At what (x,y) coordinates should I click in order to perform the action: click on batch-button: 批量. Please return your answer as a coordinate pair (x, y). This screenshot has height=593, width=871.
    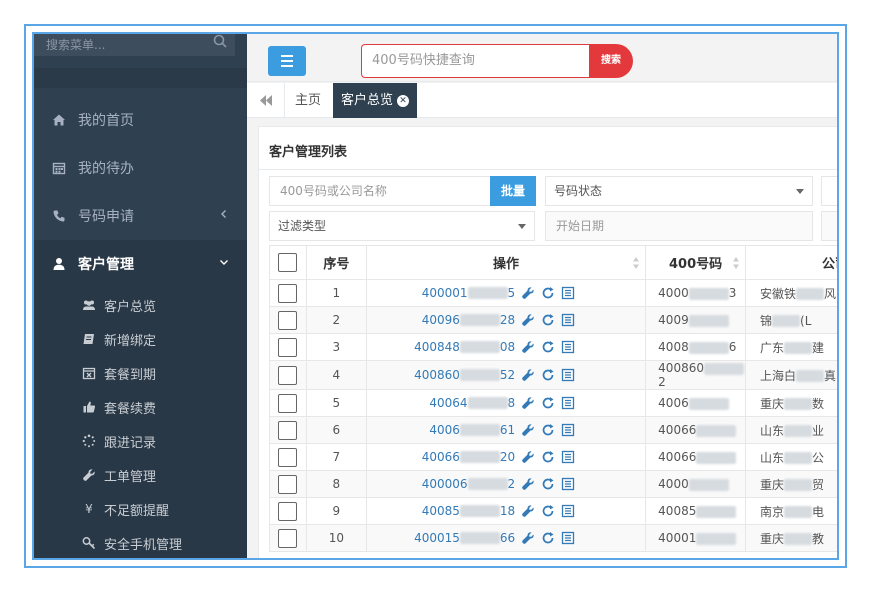
    Looking at the image, I should click on (513, 191).